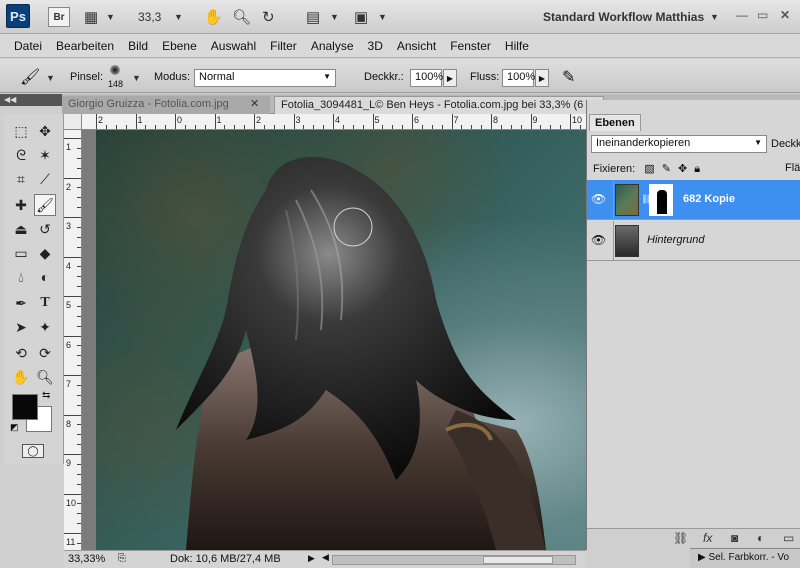 Image resolution: width=800 pixels, height=568 pixels. I want to click on tool-preset-dropdown-icon: ▼, so click(50, 78).